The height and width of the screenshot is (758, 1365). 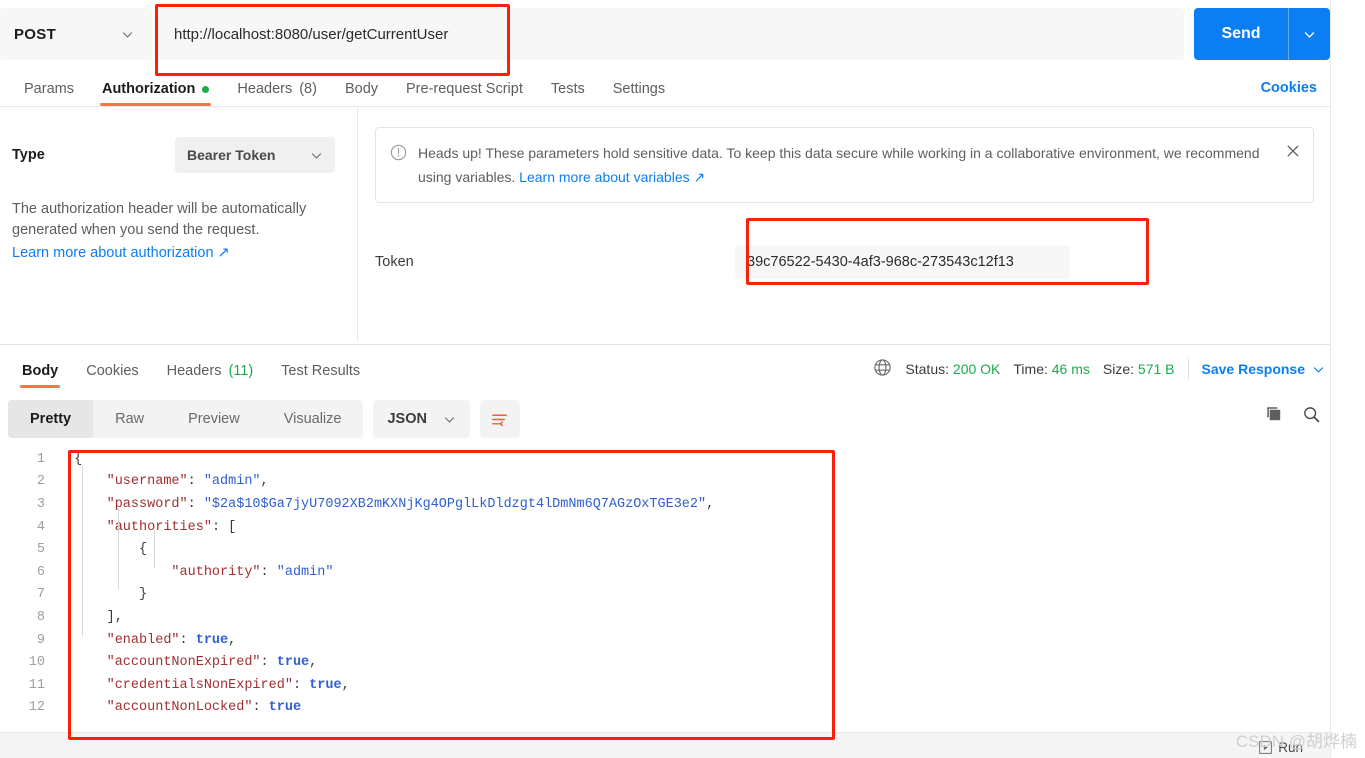 I want to click on view-mode-raw: Raw, so click(x=129, y=419).